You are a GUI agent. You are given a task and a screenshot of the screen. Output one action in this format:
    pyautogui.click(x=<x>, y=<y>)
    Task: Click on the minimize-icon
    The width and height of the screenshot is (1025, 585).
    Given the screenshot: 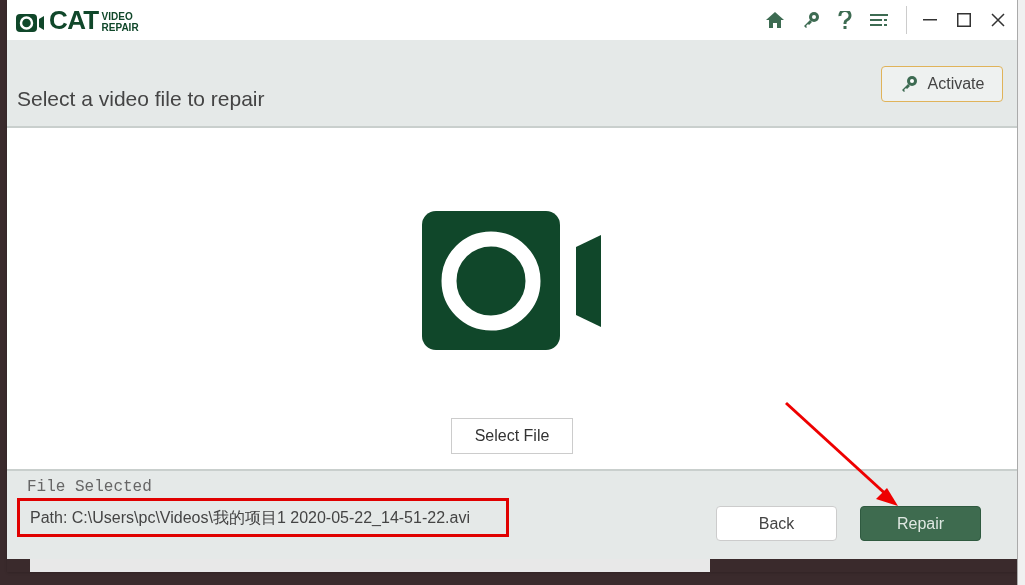 What is the action you would take?
    pyautogui.click(x=930, y=20)
    